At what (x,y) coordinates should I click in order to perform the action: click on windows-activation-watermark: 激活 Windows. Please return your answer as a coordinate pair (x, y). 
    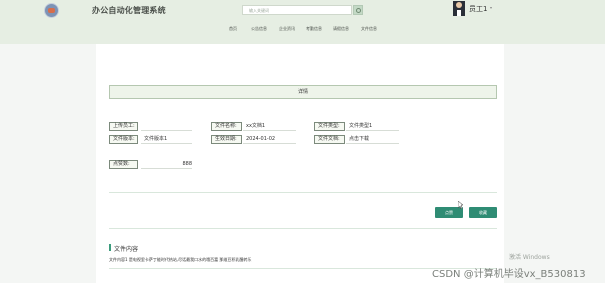
    Looking at the image, I should click on (529, 257).